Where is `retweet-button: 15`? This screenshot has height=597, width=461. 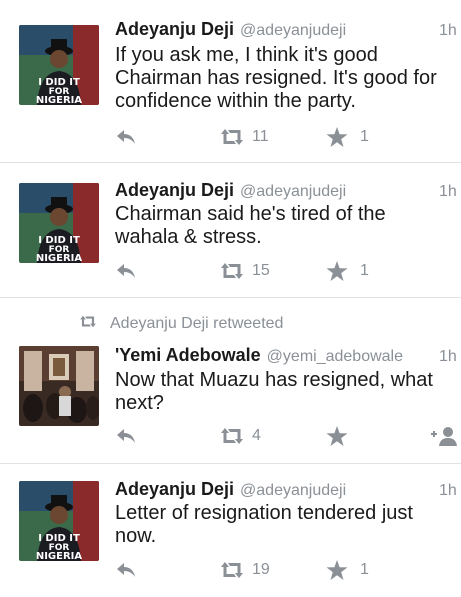
retweet-button: 15 is located at coordinates (244, 271).